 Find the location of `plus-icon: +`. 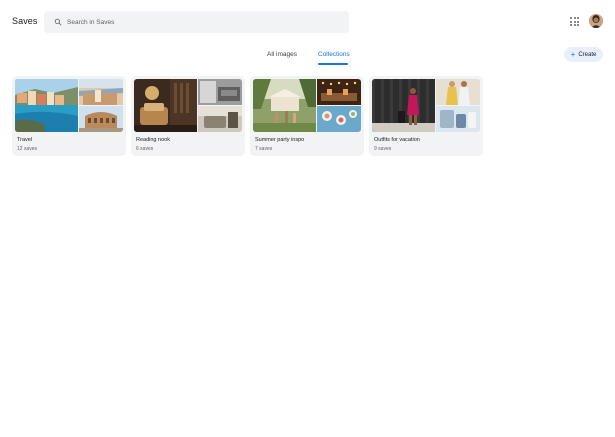

plus-icon: + is located at coordinates (573, 54).